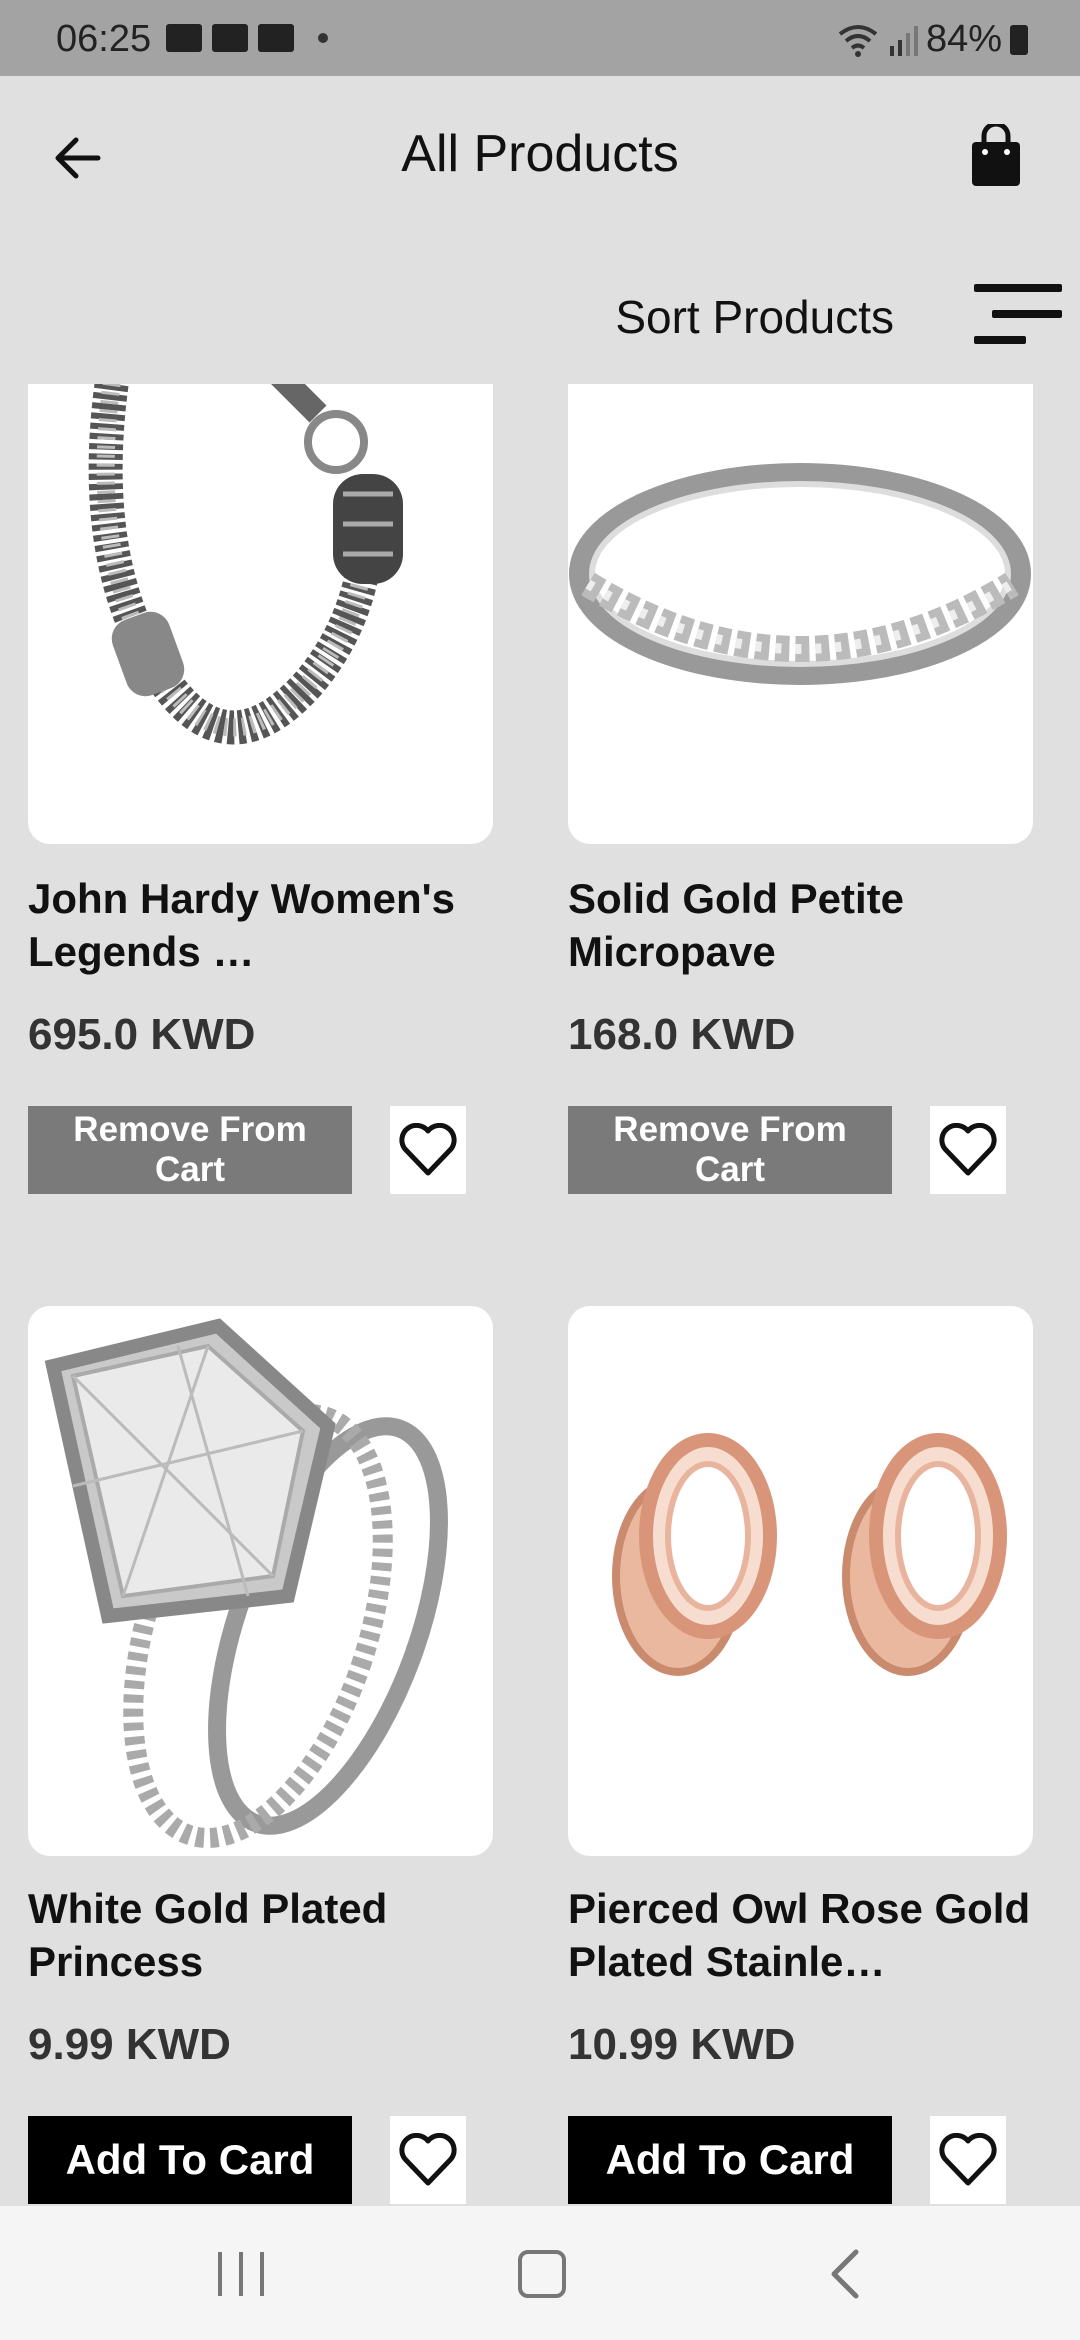 The width and height of the screenshot is (1080, 2340). What do you see at coordinates (800, 1581) in the screenshot?
I see `rose-gold-ear-tunnels-image` at bounding box center [800, 1581].